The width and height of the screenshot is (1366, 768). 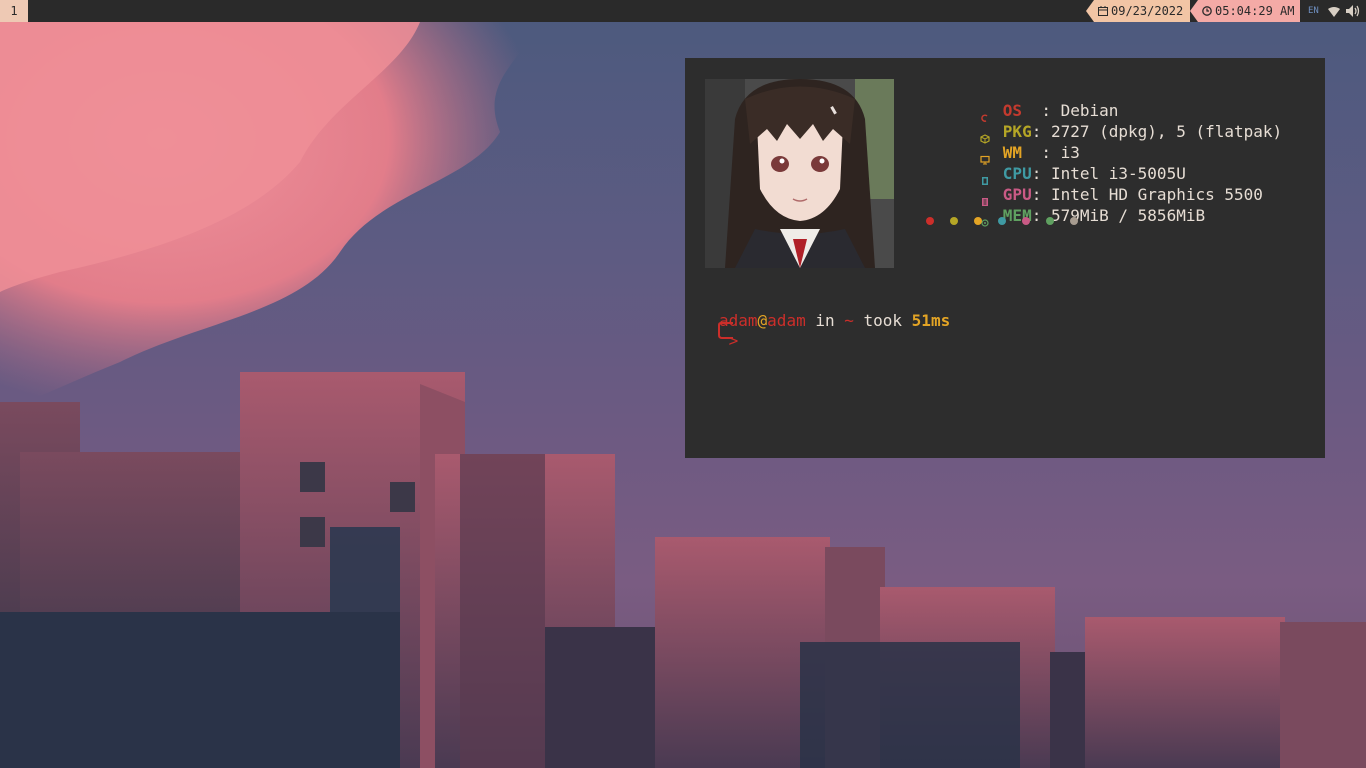 I want to click on clock-widget: 05:04:29 AM, so click(x=1245, y=11).